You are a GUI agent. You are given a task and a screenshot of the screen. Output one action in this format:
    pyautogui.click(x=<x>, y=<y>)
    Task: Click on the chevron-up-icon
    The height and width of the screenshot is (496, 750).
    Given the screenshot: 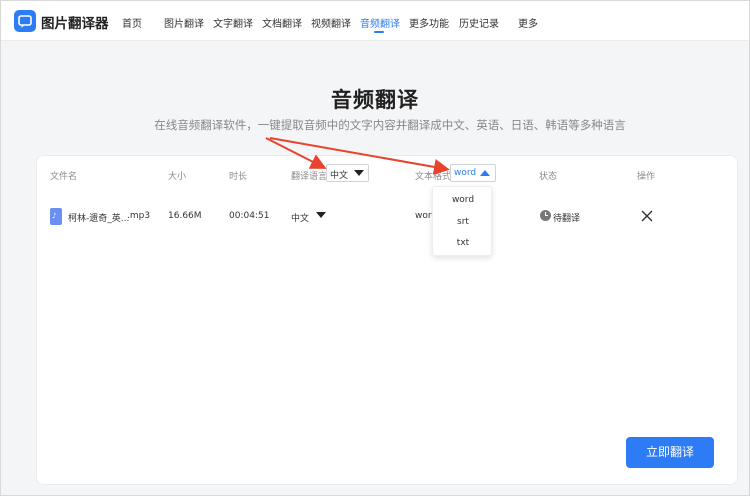 What is the action you would take?
    pyautogui.click(x=485, y=173)
    